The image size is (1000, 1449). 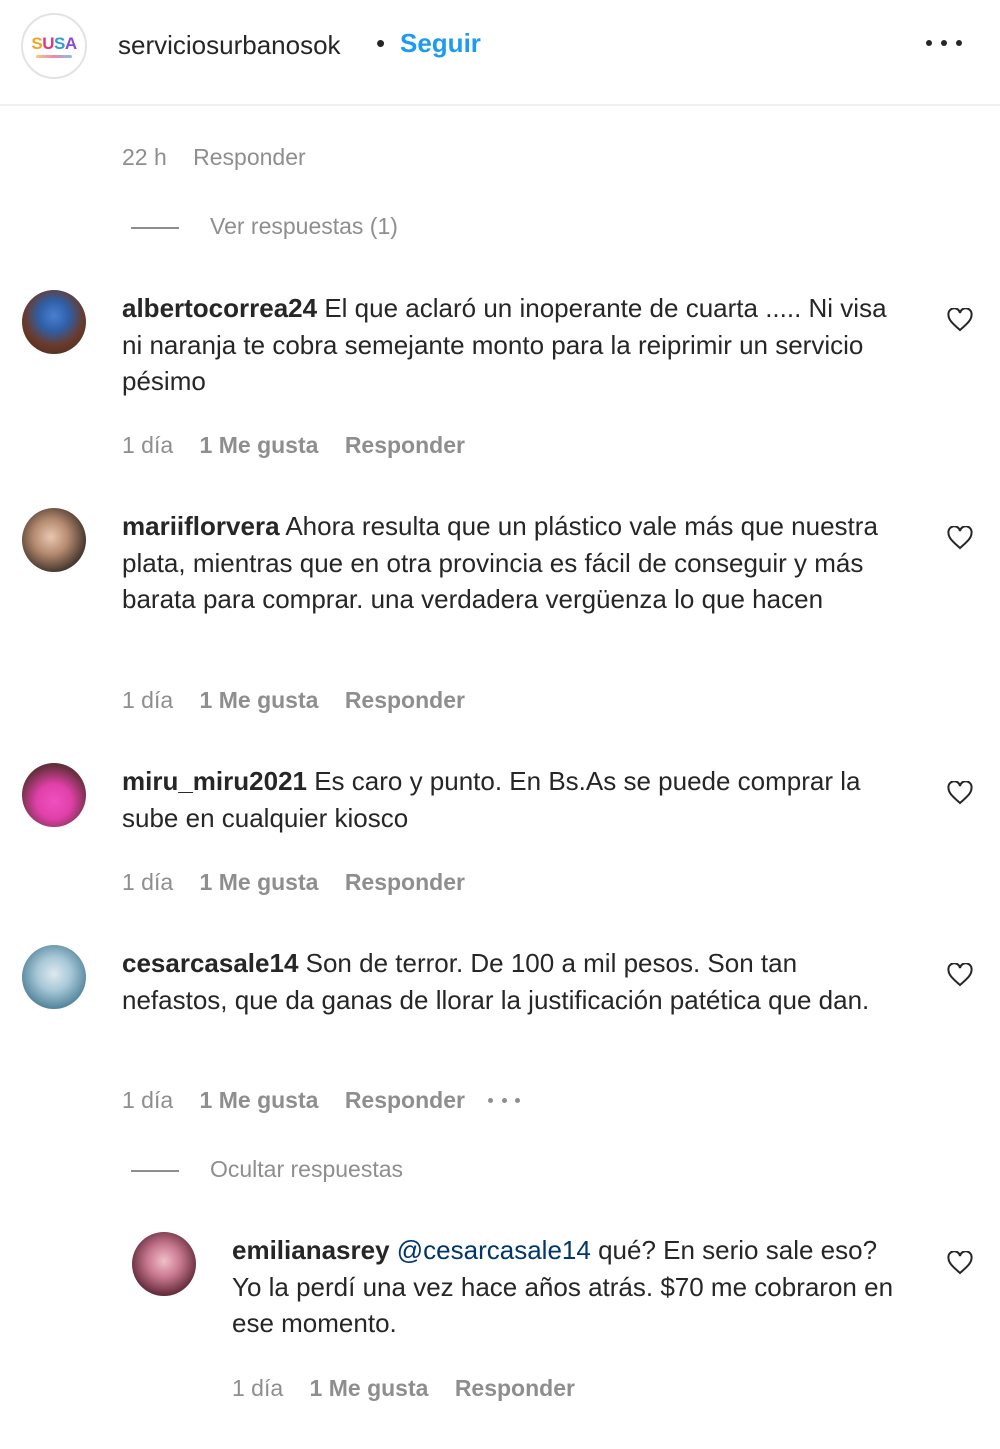 I want to click on comment-username: miru_miru2021, so click(x=214, y=781).